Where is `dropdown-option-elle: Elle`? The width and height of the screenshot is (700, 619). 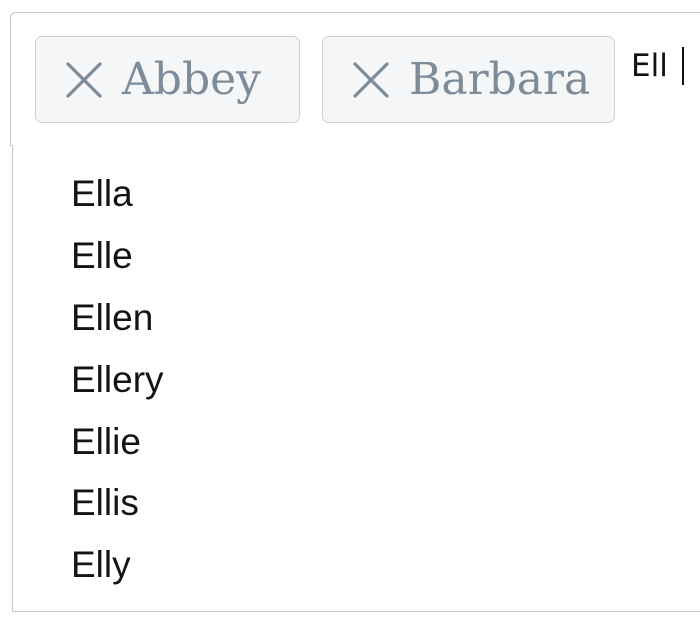 dropdown-option-elle: Elle is located at coordinates (102, 256).